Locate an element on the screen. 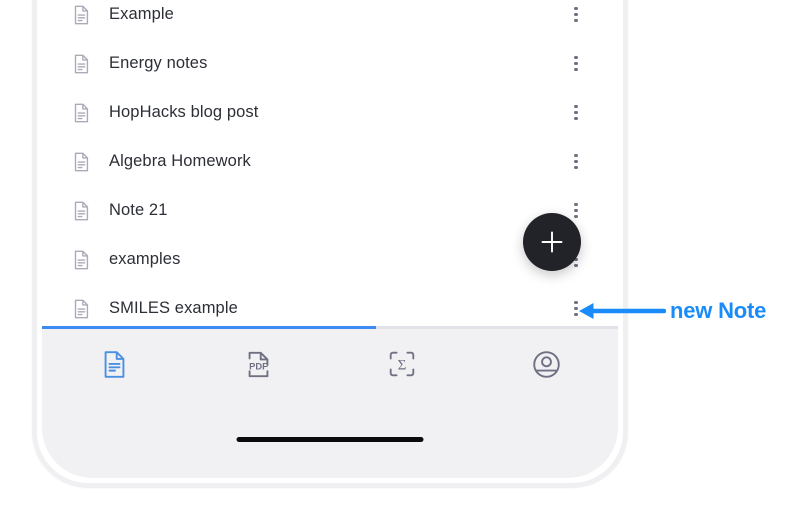 The height and width of the screenshot is (522, 800). list-item-label: HopHacks blog post is located at coordinates (184, 112).